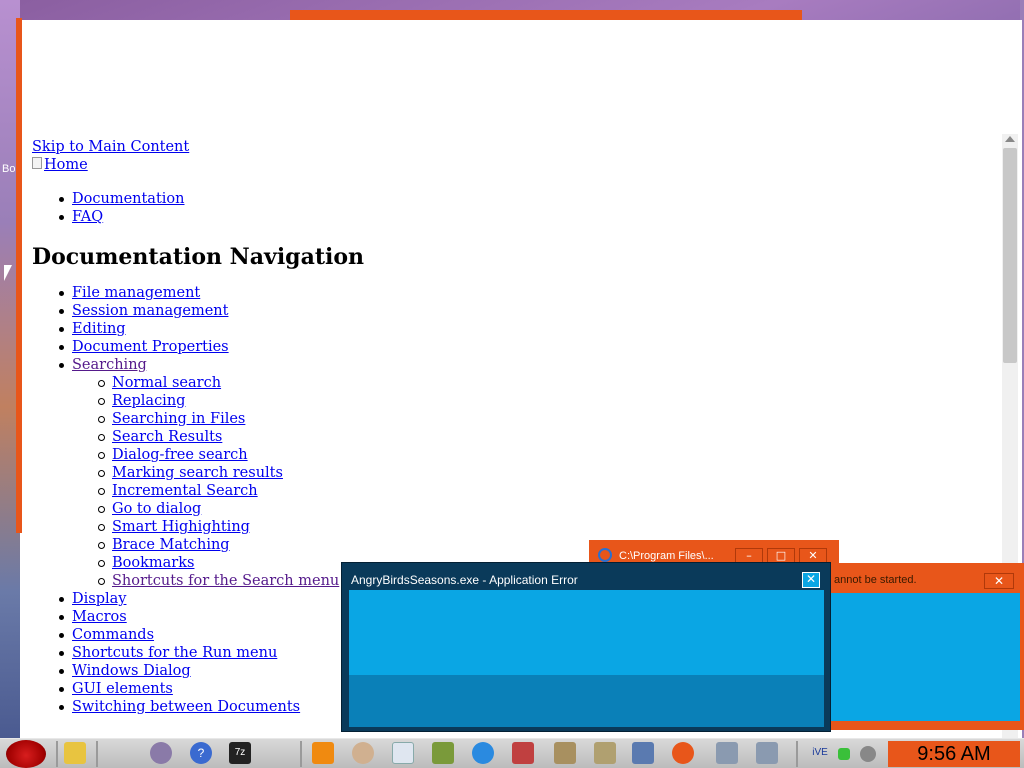 Image resolution: width=1024 pixels, height=768 pixels. I want to click on app-icon, so click(161, 753).